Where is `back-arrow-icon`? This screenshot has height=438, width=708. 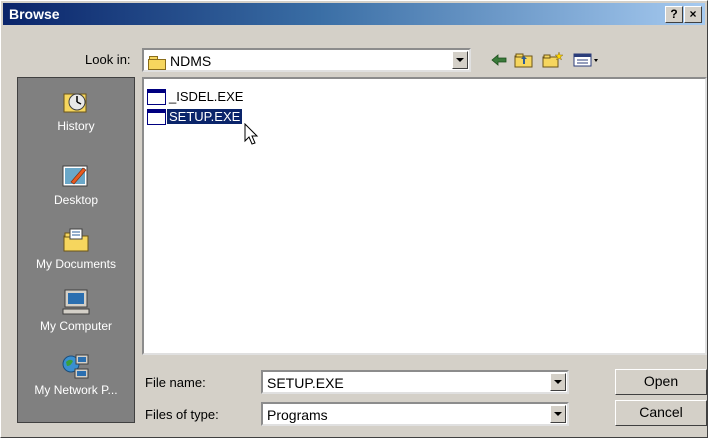
back-arrow-icon is located at coordinates (499, 60).